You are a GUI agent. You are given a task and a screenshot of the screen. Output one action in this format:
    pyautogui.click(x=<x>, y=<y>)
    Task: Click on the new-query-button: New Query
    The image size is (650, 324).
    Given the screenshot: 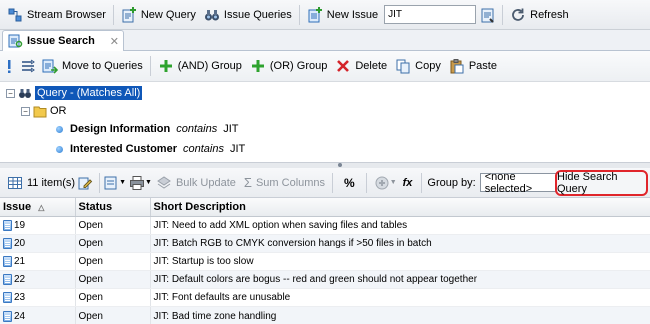 What is the action you would take?
    pyautogui.click(x=158, y=15)
    